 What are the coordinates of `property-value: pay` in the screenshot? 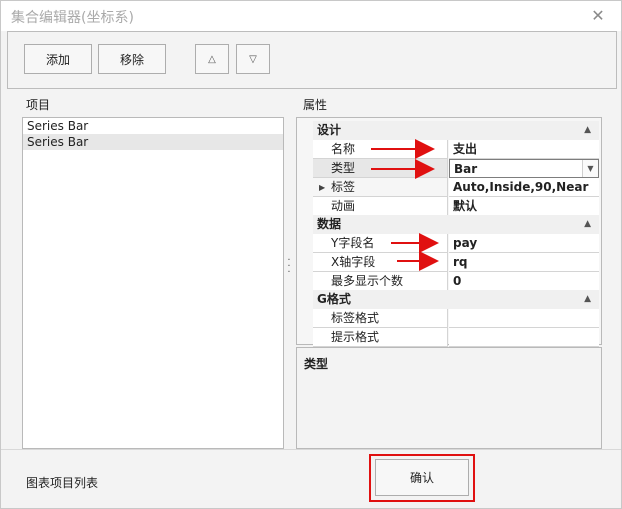 It's located at (524, 243).